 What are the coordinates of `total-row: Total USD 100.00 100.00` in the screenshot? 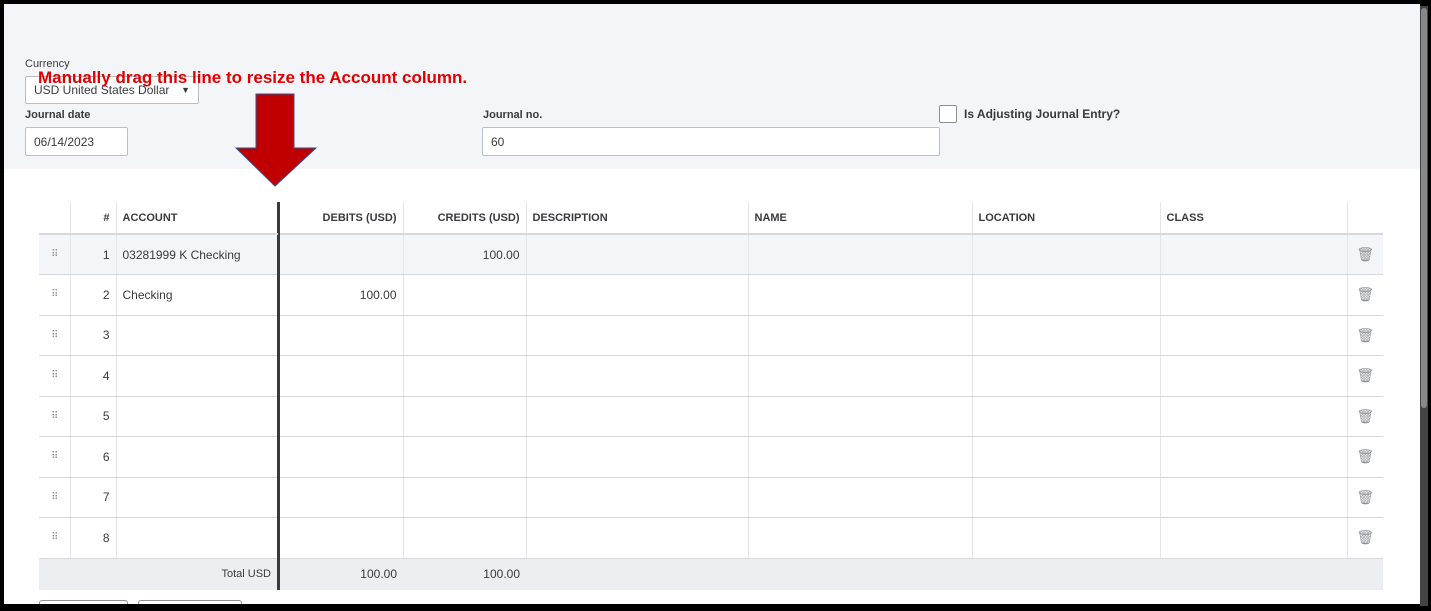 It's located at (711, 574).